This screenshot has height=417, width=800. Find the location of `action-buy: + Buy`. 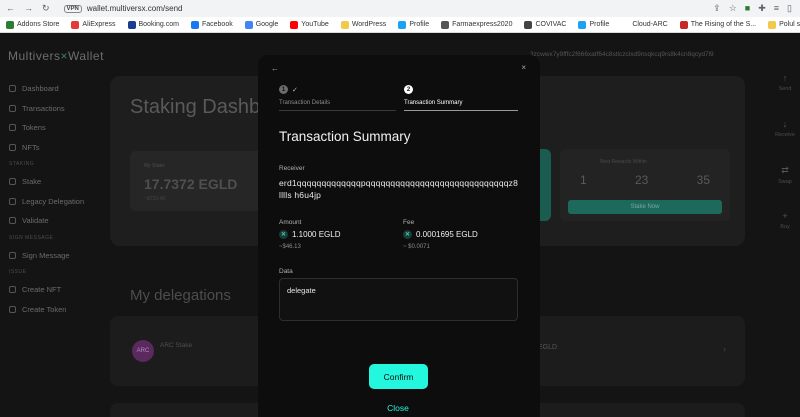

action-buy: + Buy is located at coordinates (785, 234).